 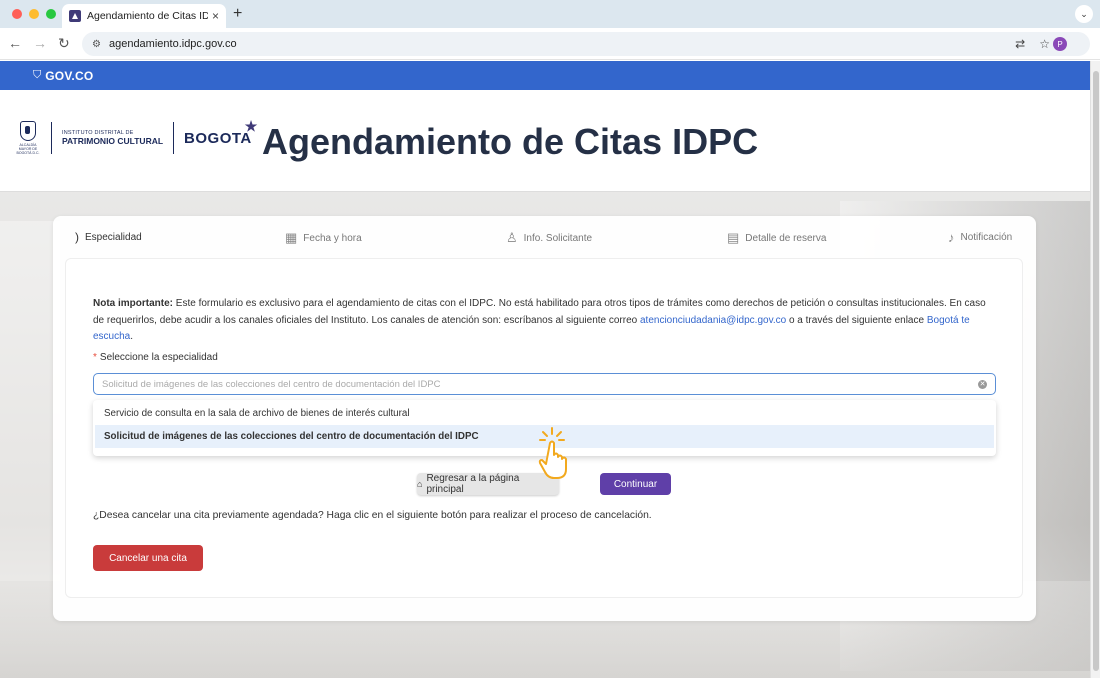 What do you see at coordinates (96, 44) in the screenshot?
I see `site-settings-icon: ⚙` at bounding box center [96, 44].